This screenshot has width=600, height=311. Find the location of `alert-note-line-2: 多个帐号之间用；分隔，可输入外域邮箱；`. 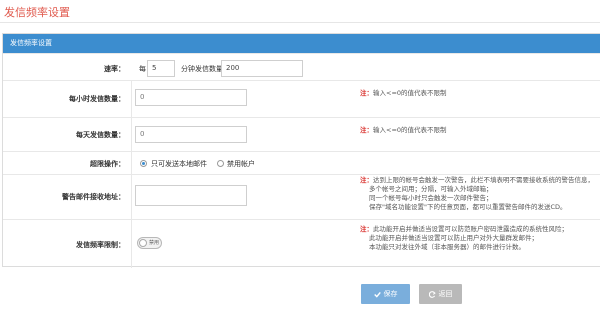

alert-note-line-2: 多个帐号之间用；分隔，可输入外域邮箱； is located at coordinates (431, 189).